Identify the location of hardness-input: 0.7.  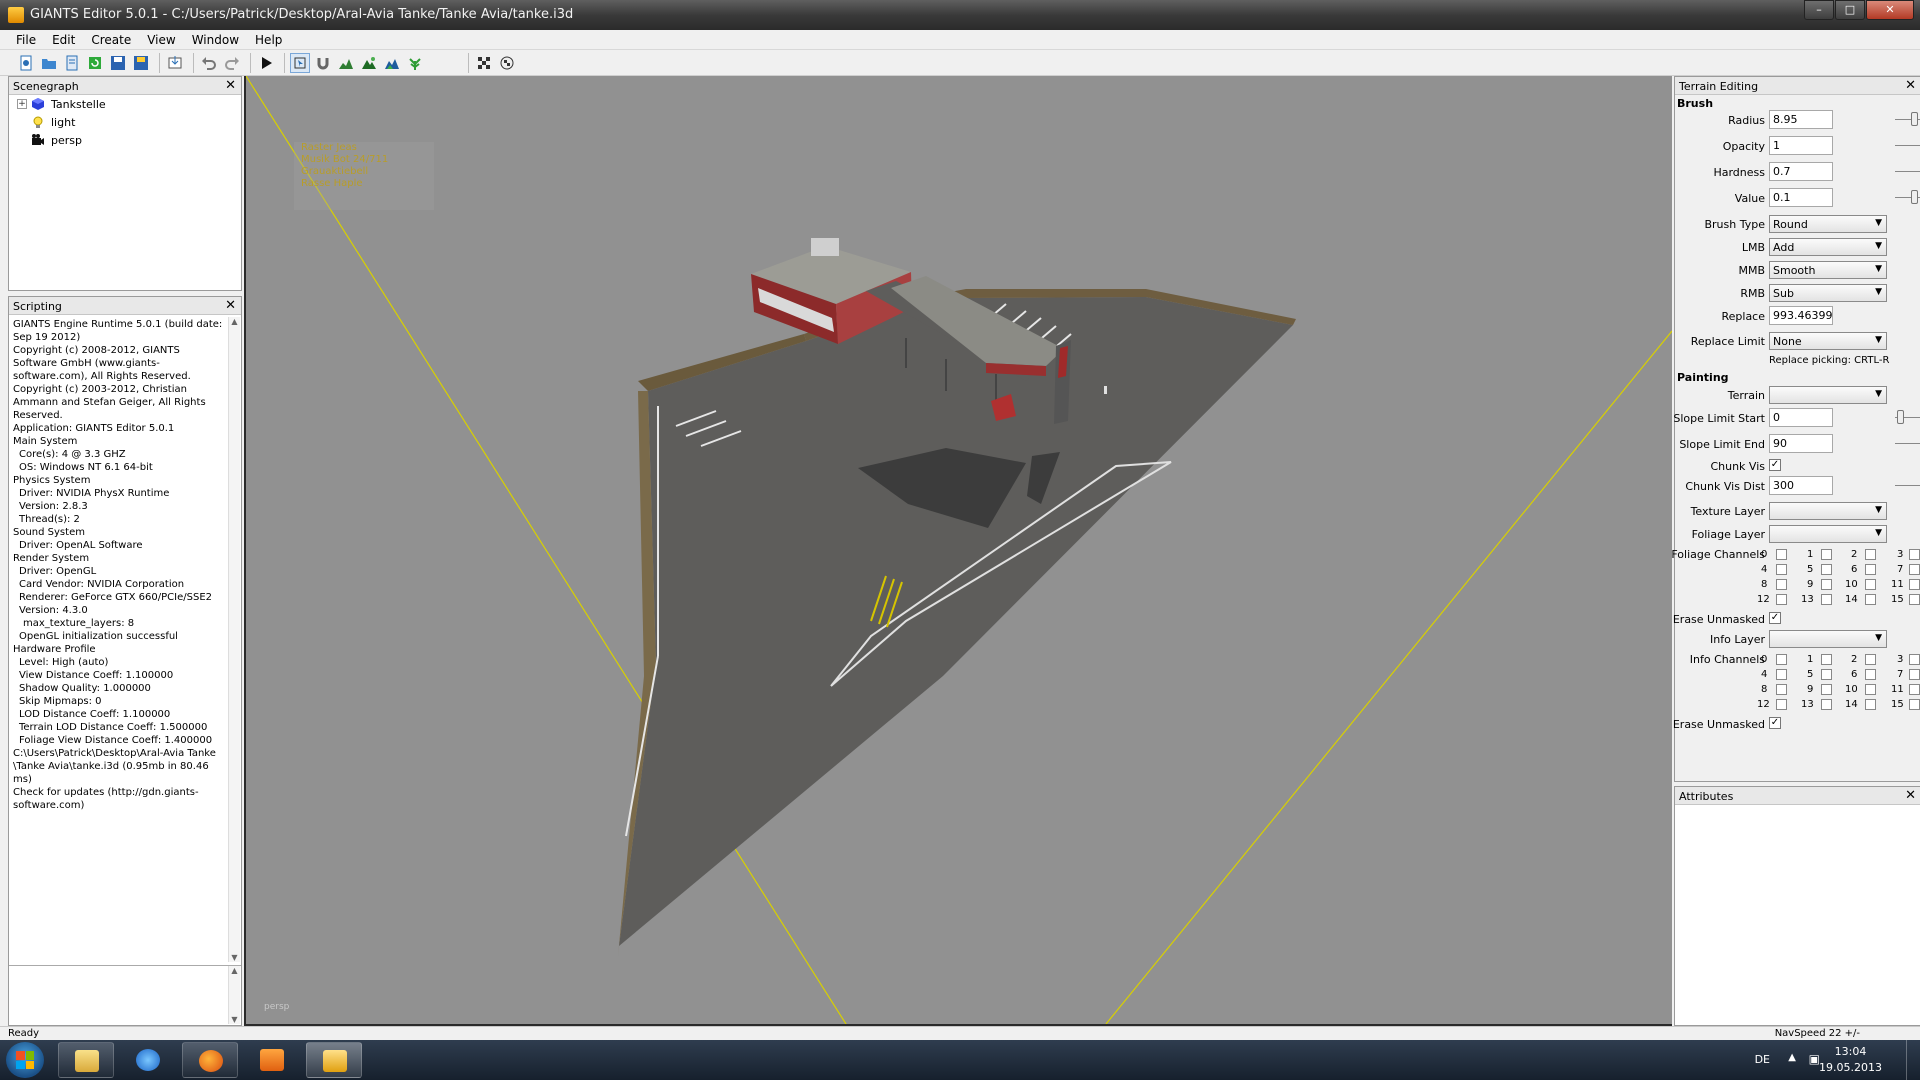
(1801, 171).